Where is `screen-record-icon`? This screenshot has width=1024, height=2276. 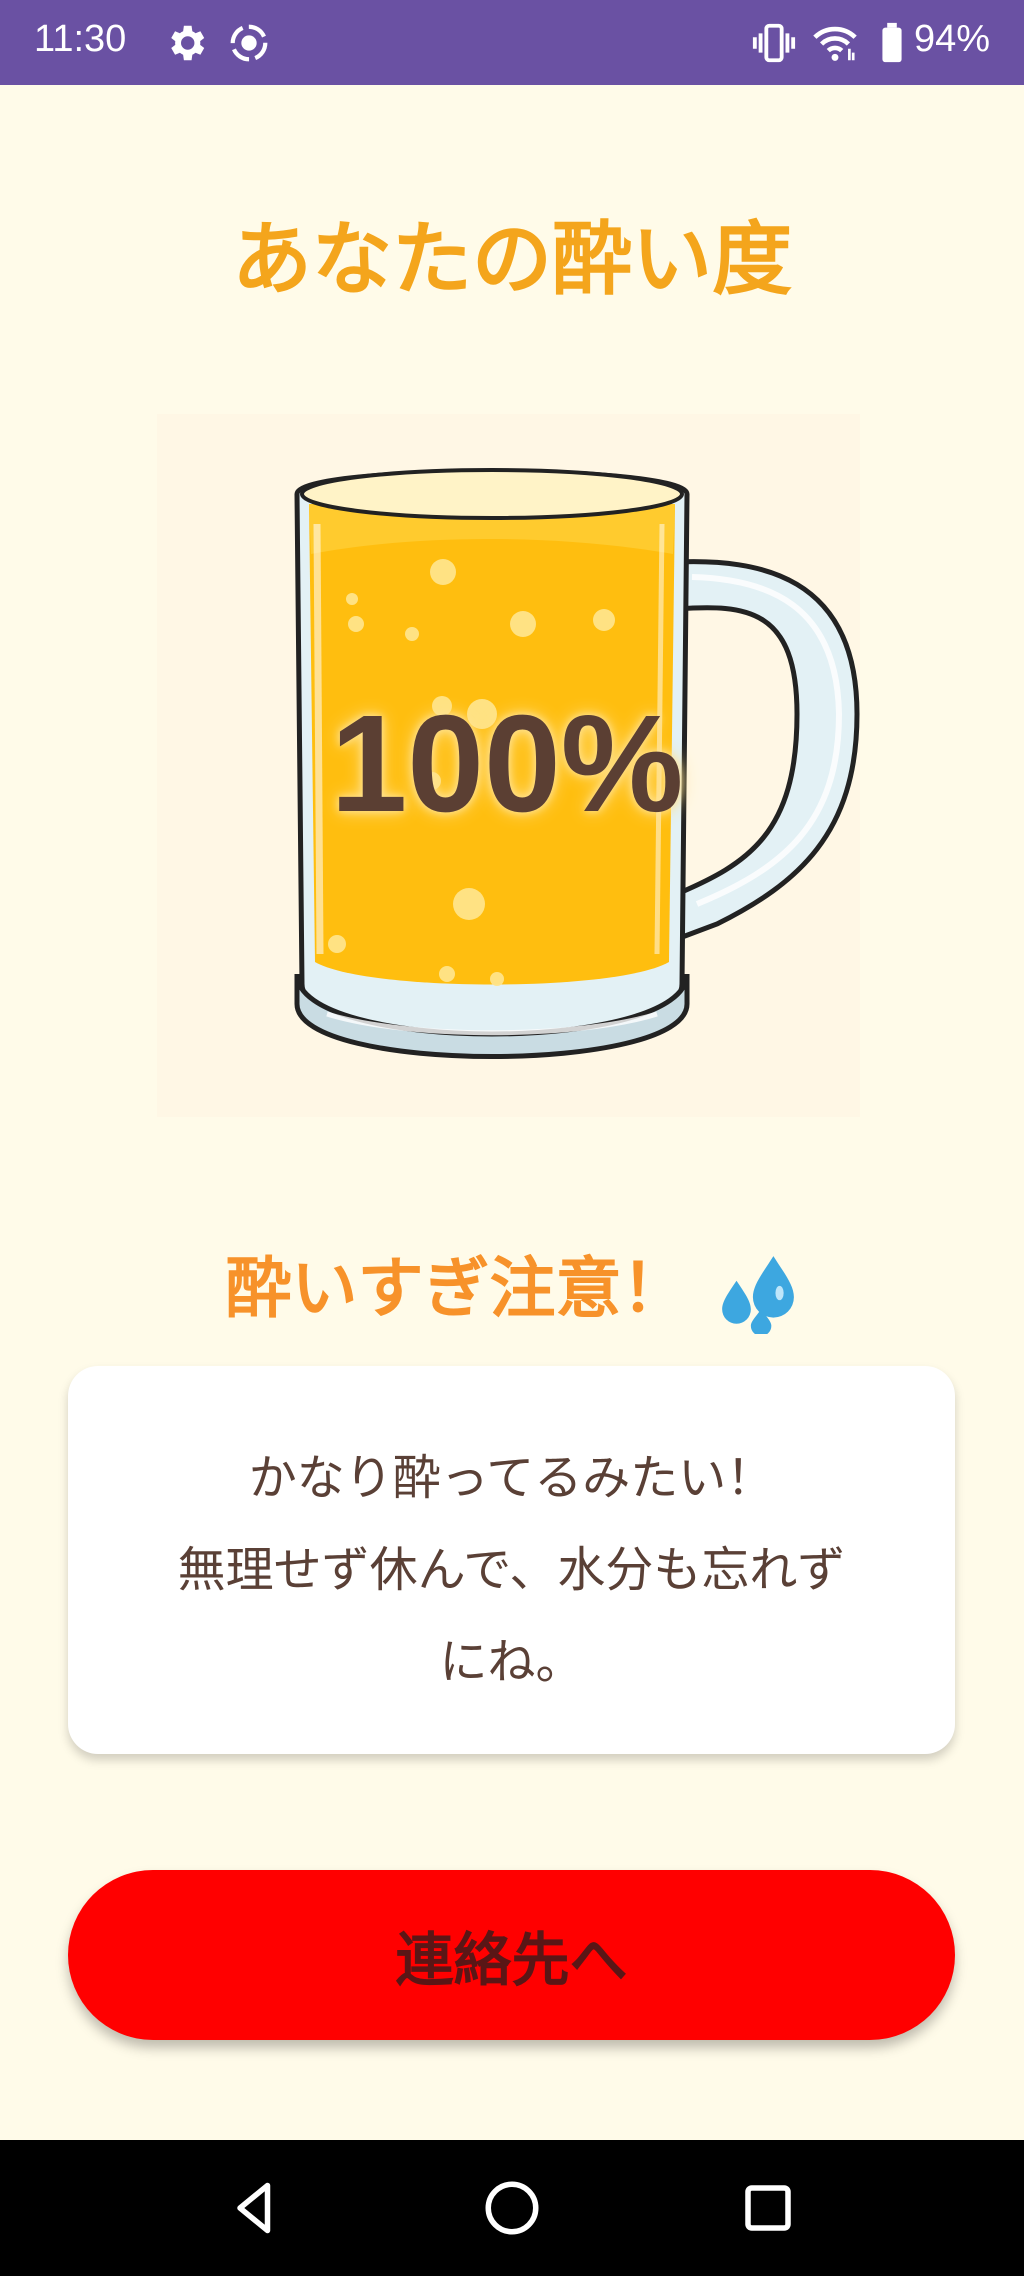 screen-record-icon is located at coordinates (249, 43).